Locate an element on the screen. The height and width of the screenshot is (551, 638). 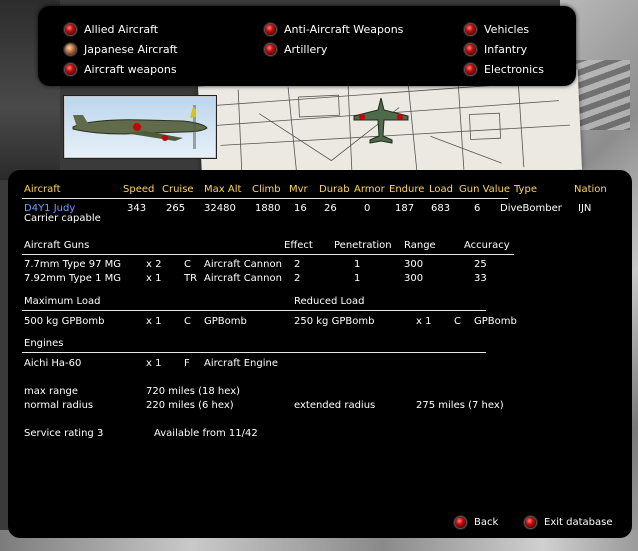
normal-radius-value: 220 miles (6 hex) is located at coordinates (190, 405).